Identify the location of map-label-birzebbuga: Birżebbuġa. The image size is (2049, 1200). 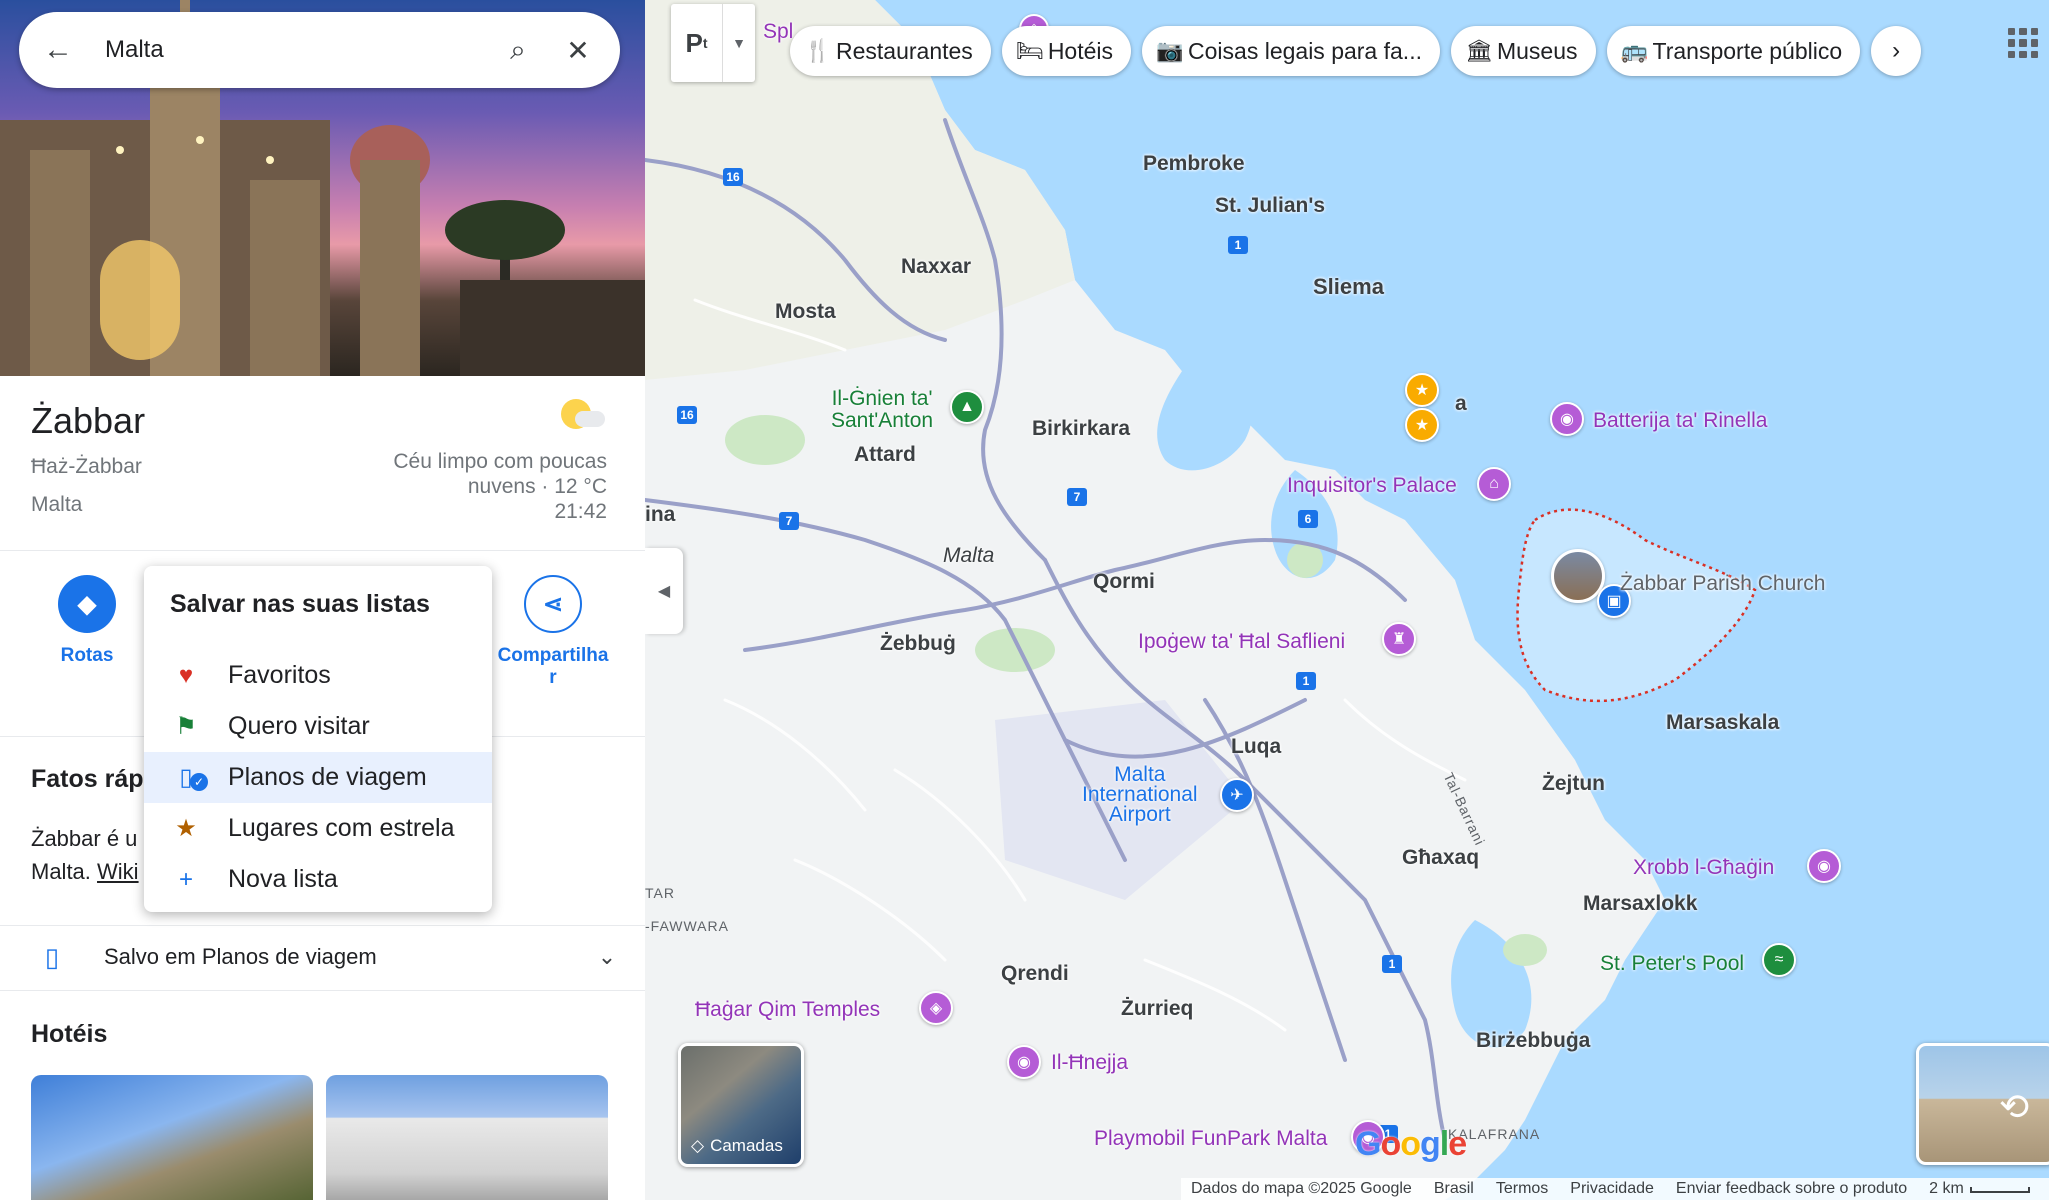
(1533, 1041).